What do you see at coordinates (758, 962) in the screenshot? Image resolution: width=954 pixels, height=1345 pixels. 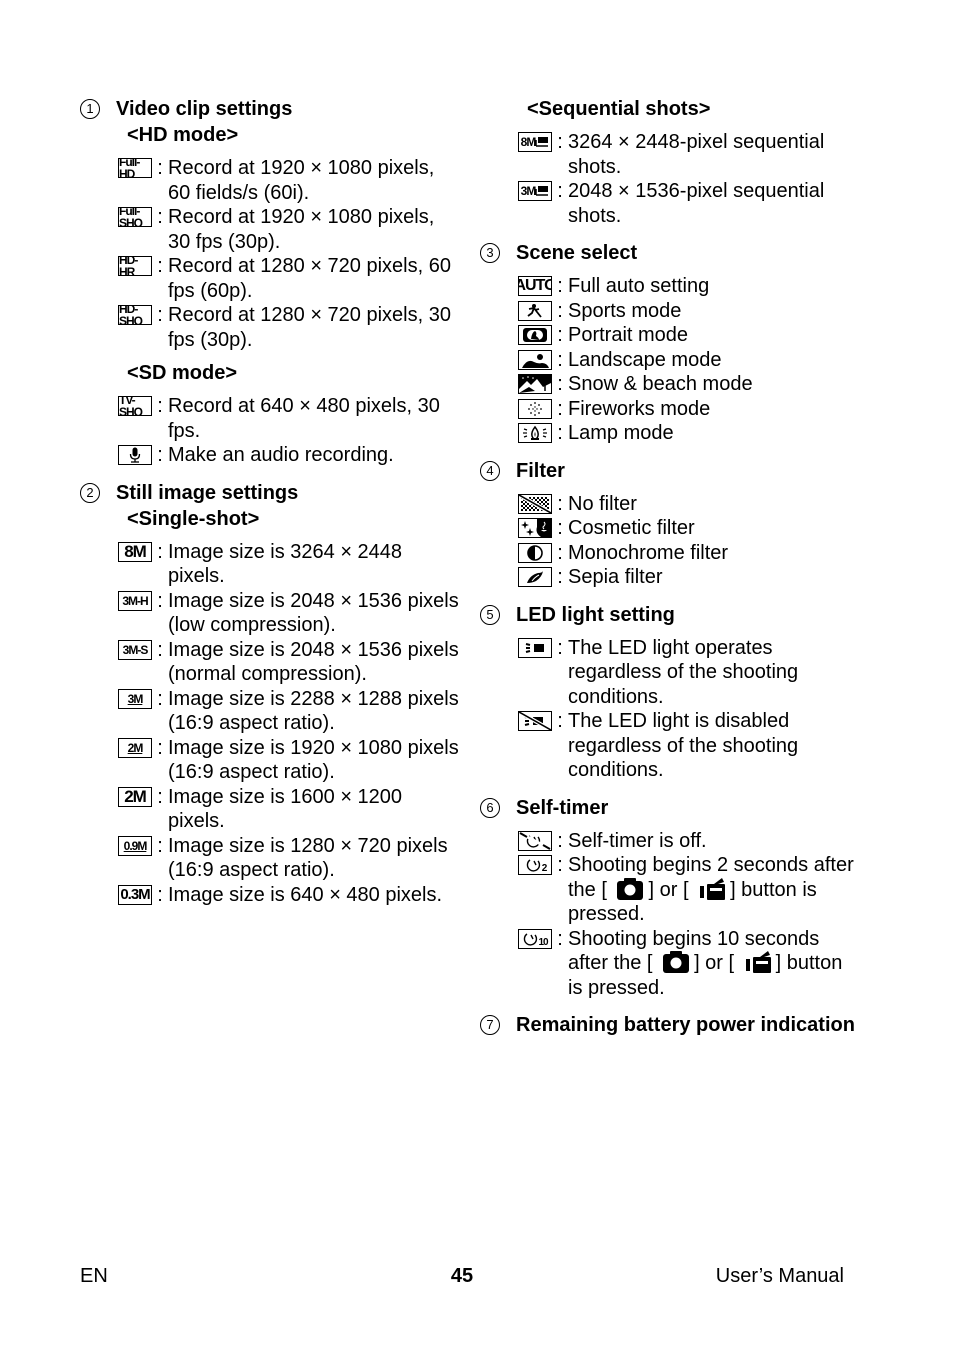 I see `movie-button-icon` at bounding box center [758, 962].